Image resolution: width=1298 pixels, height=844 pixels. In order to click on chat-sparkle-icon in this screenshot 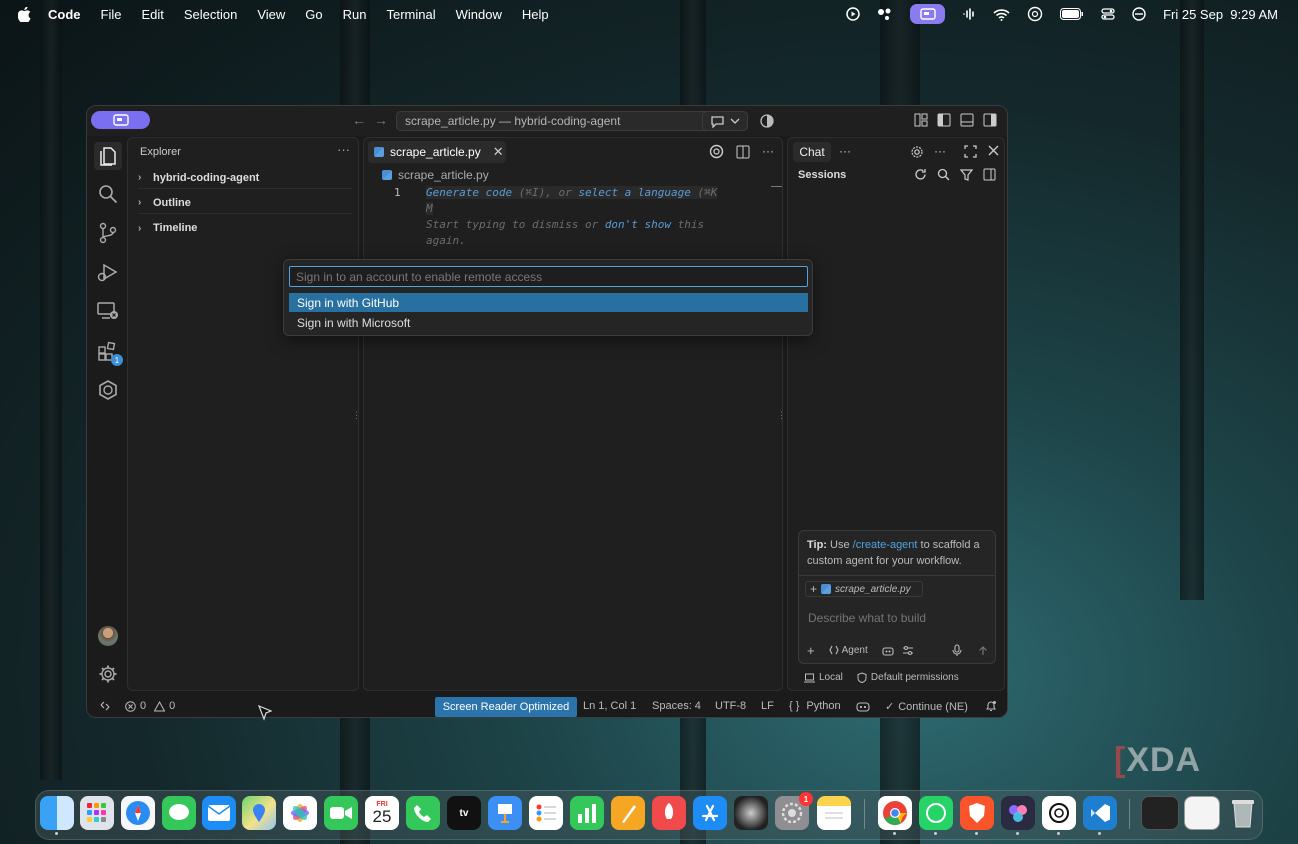, I will do `click(717, 121)`.